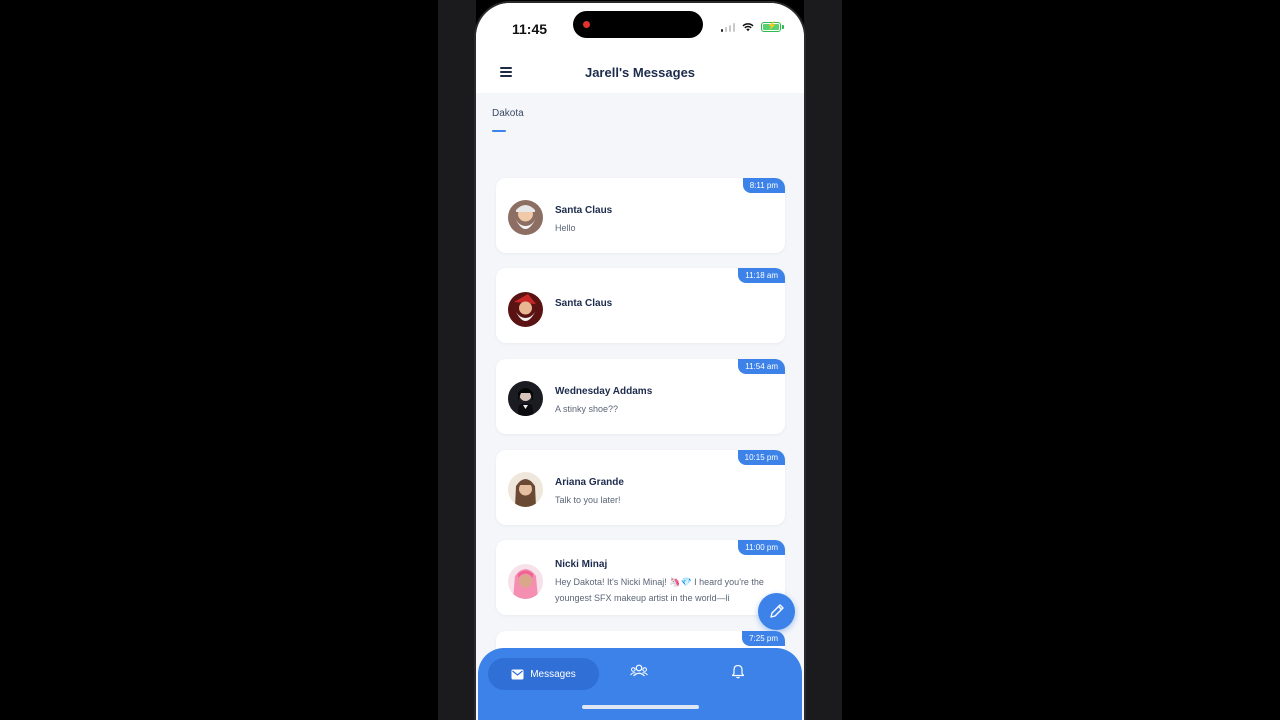  I want to click on nav-notifications-button, so click(738, 674).